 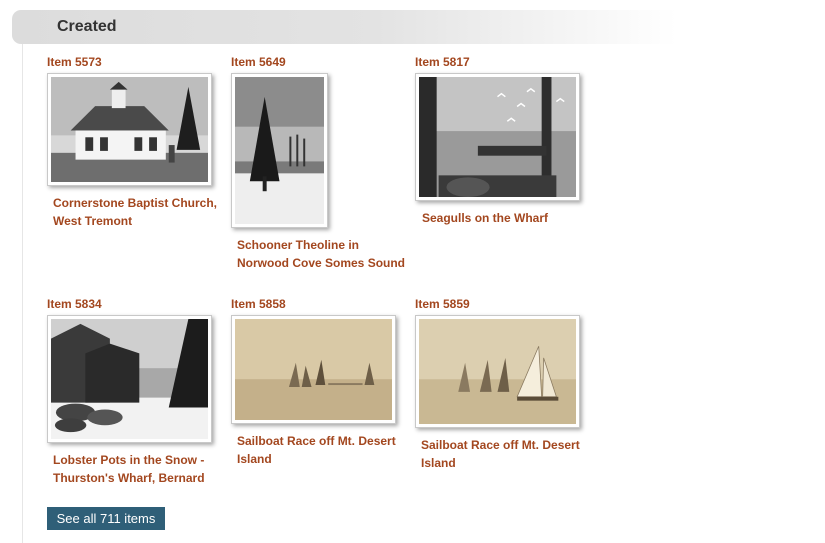 What do you see at coordinates (258, 62) in the screenshot?
I see `item-id-link: Item 5649` at bounding box center [258, 62].